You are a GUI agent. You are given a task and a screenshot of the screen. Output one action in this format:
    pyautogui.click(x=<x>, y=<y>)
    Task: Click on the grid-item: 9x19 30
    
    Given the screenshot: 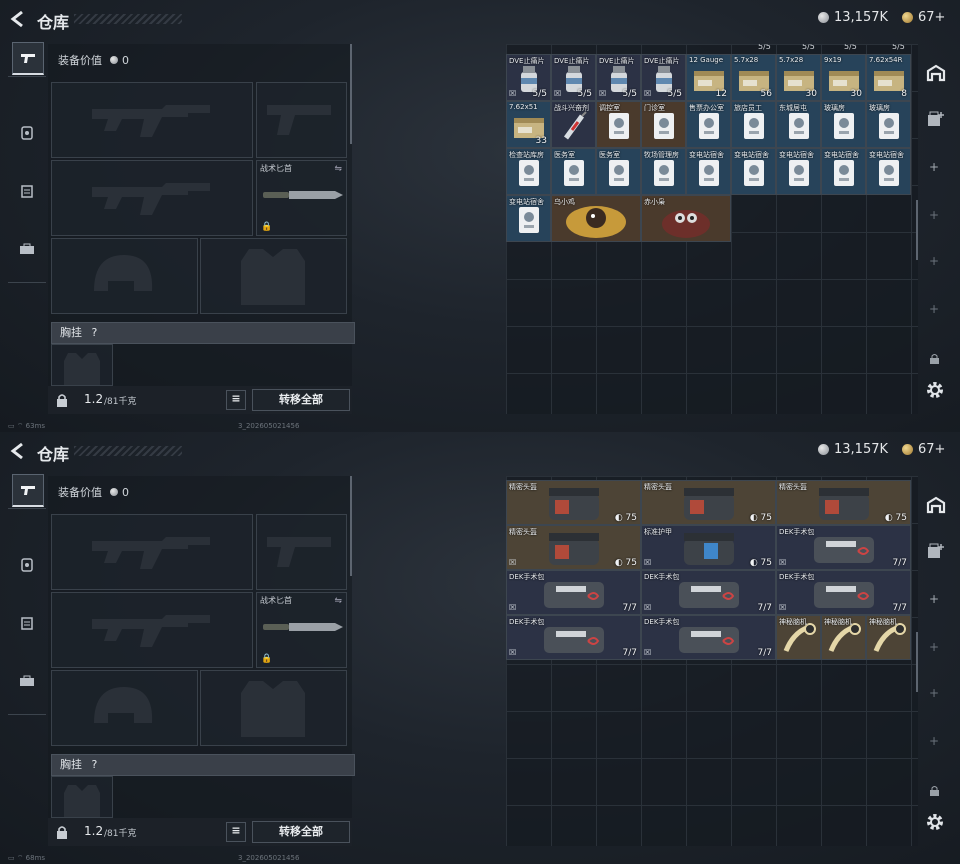 What is the action you would take?
    pyautogui.click(x=843, y=77)
    